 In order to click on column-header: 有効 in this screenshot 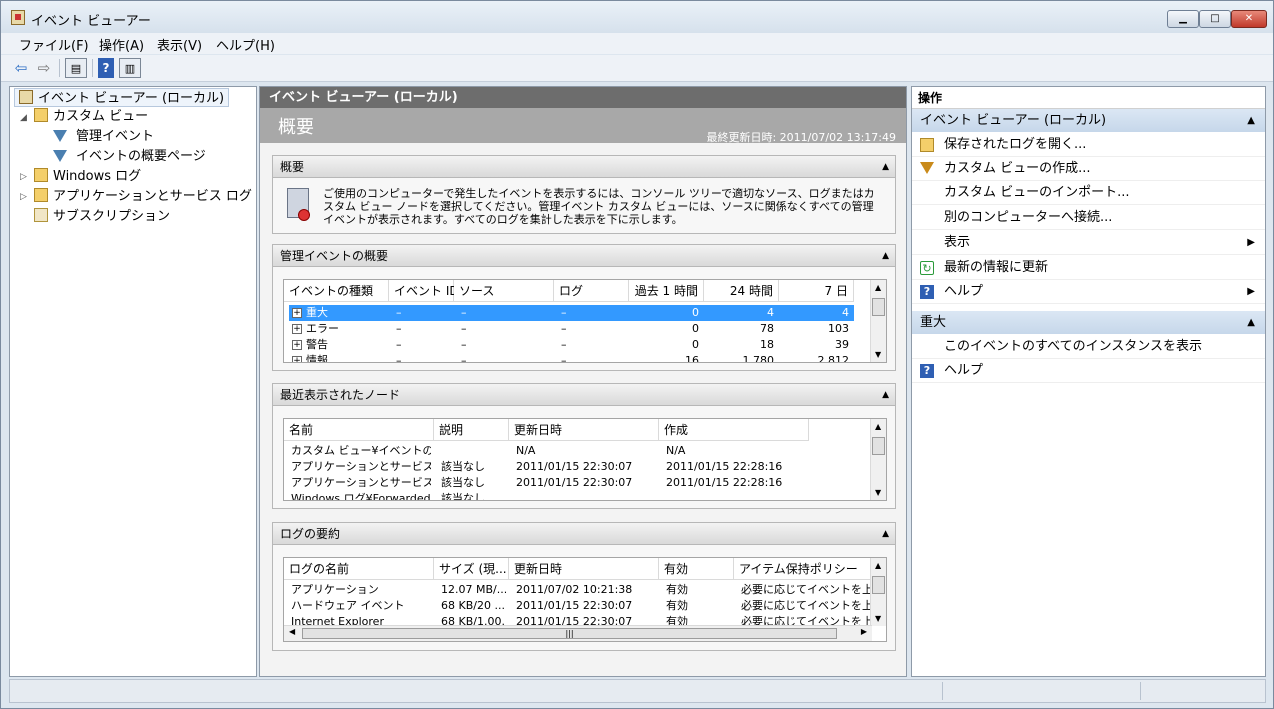, I will do `click(696, 569)`.